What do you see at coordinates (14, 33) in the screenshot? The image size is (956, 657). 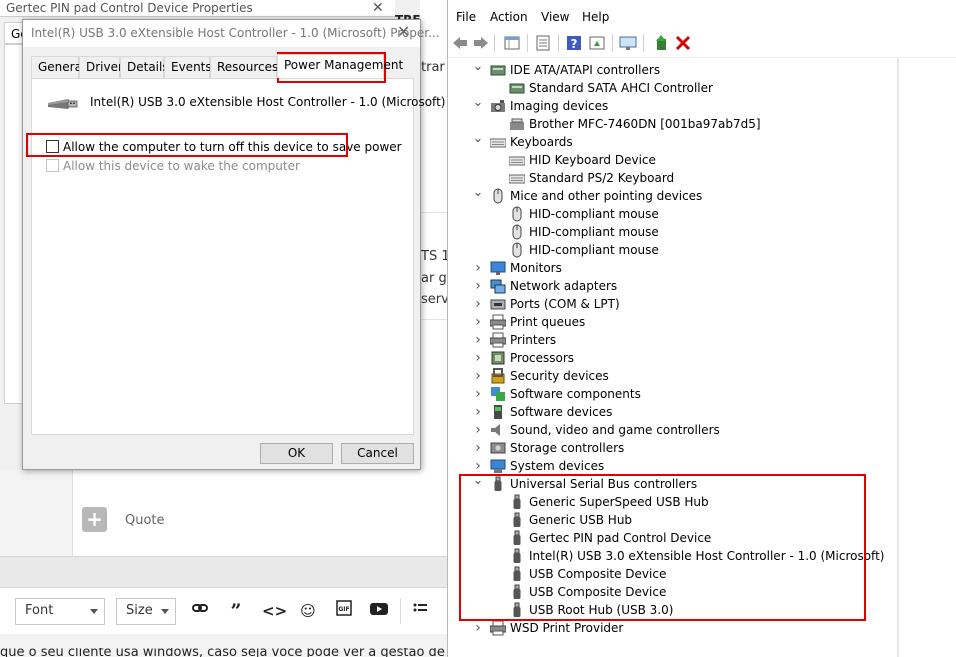 I see `background-tab-general: Ge` at bounding box center [14, 33].